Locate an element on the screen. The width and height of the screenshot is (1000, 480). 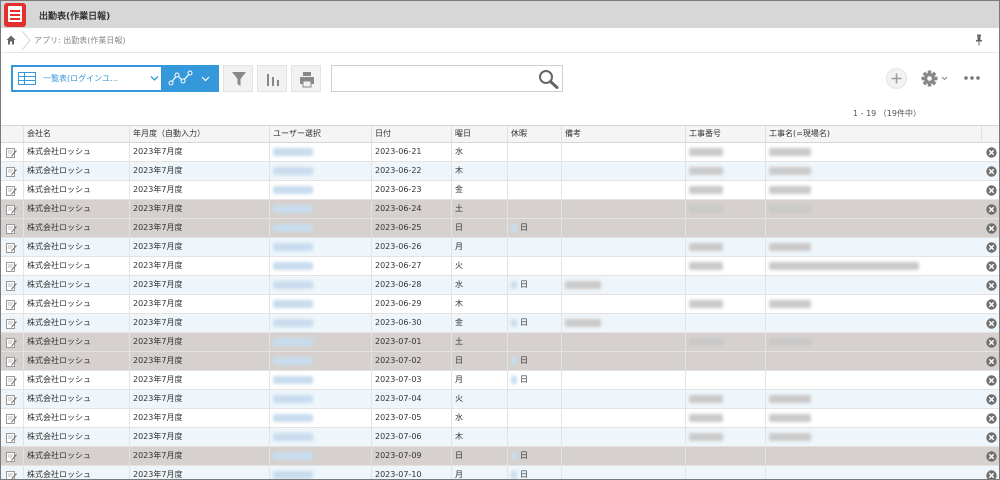
table-row: 株式会社ロッシュ 2023年7月度 2023-06-23 金 is located at coordinates (500, 190).